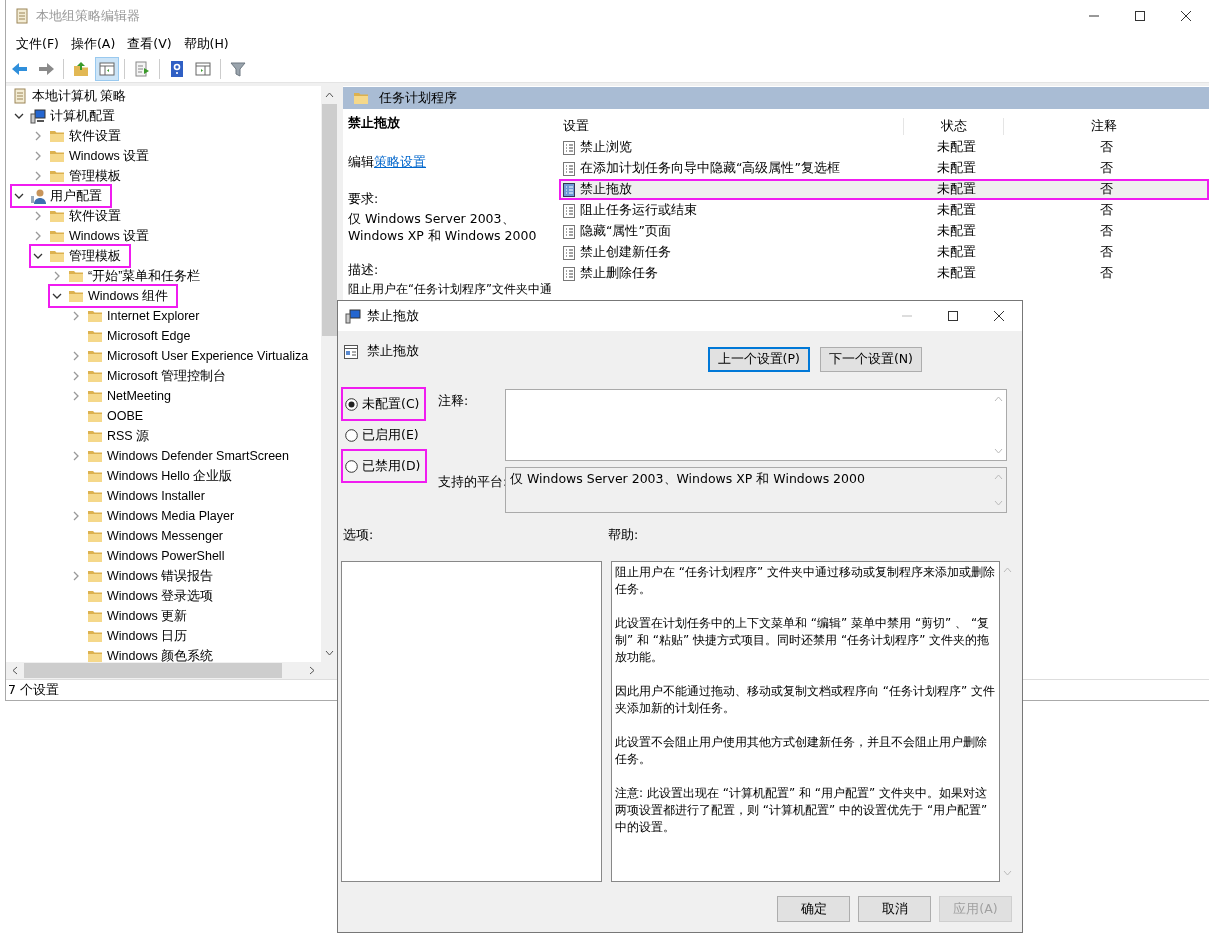  What do you see at coordinates (884, 231) in the screenshot?
I see `table-row: 隐藏“属性”页面 未配置 否` at bounding box center [884, 231].